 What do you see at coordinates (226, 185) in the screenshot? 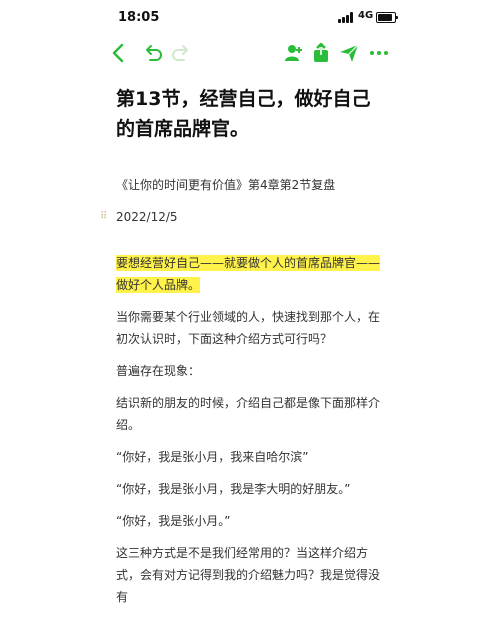
I see `note-source: 《让你的时间更有价值》第4章第2节复盘` at bounding box center [226, 185].